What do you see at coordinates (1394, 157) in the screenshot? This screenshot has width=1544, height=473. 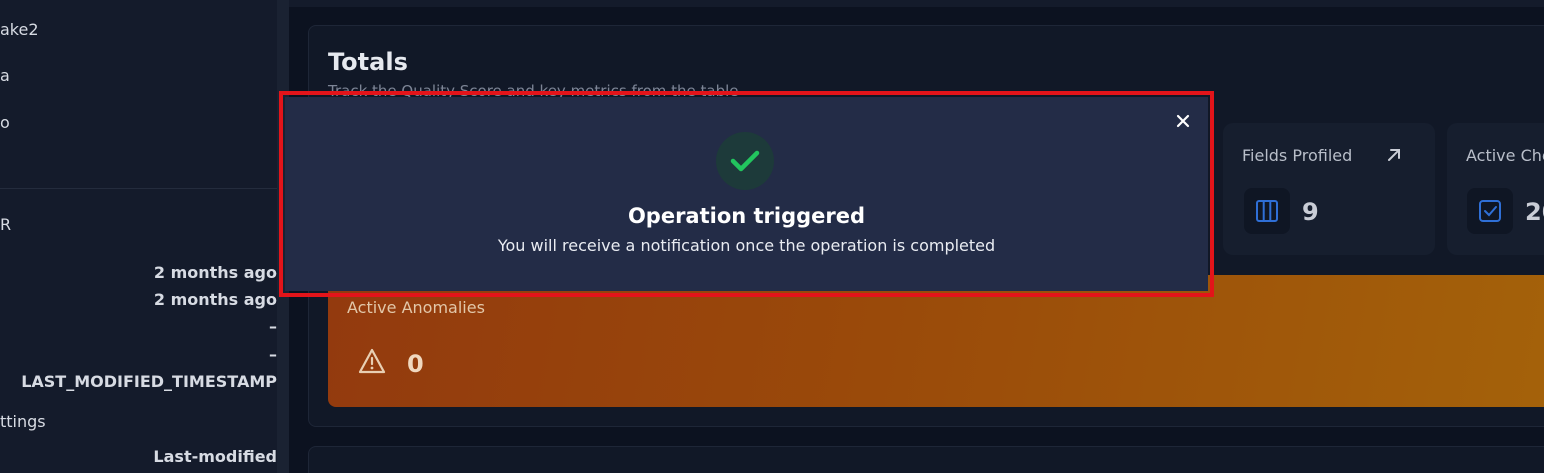 I see `arrow-up-right-icon` at bounding box center [1394, 157].